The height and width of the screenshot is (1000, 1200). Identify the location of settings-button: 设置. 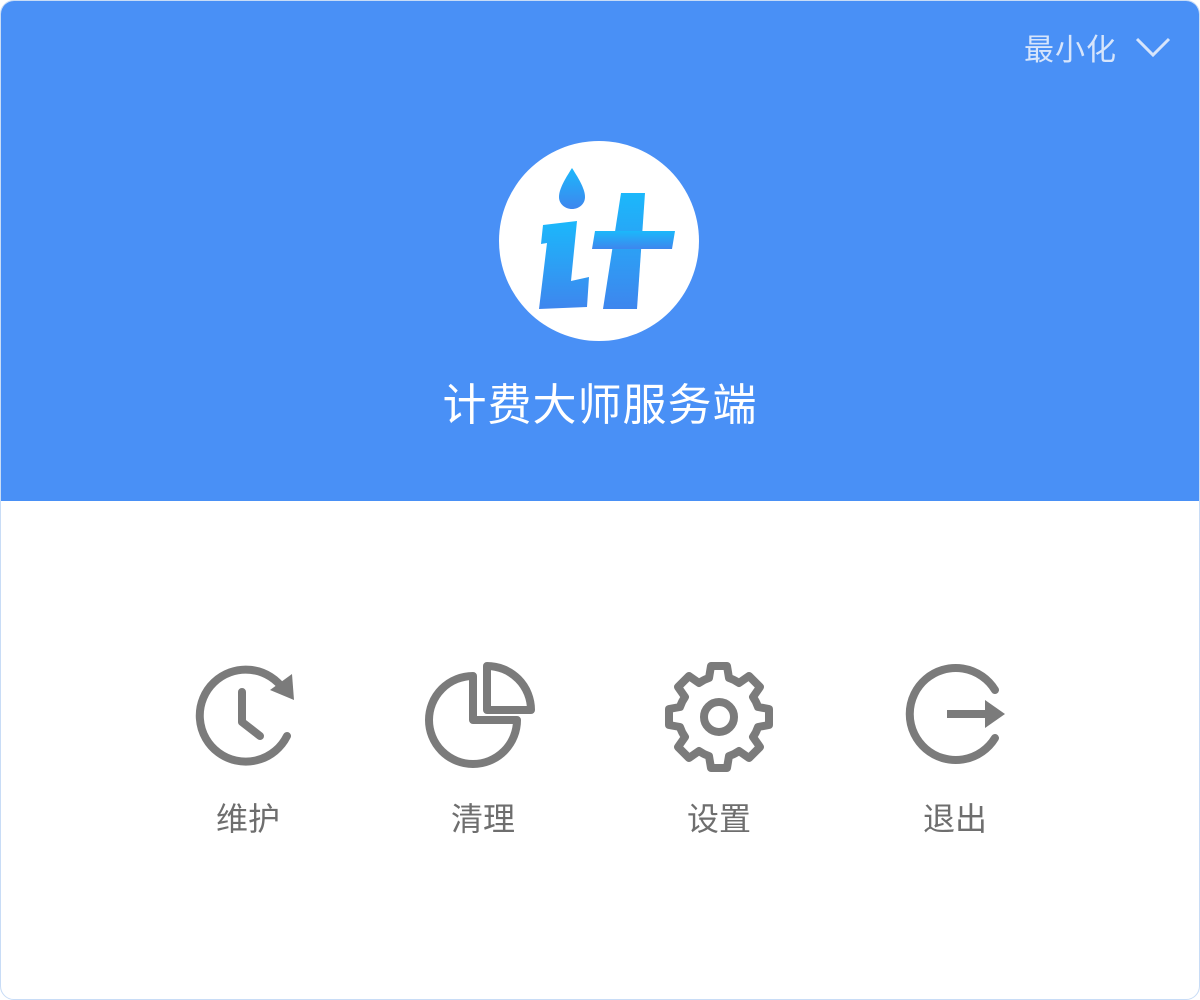
(719, 748).